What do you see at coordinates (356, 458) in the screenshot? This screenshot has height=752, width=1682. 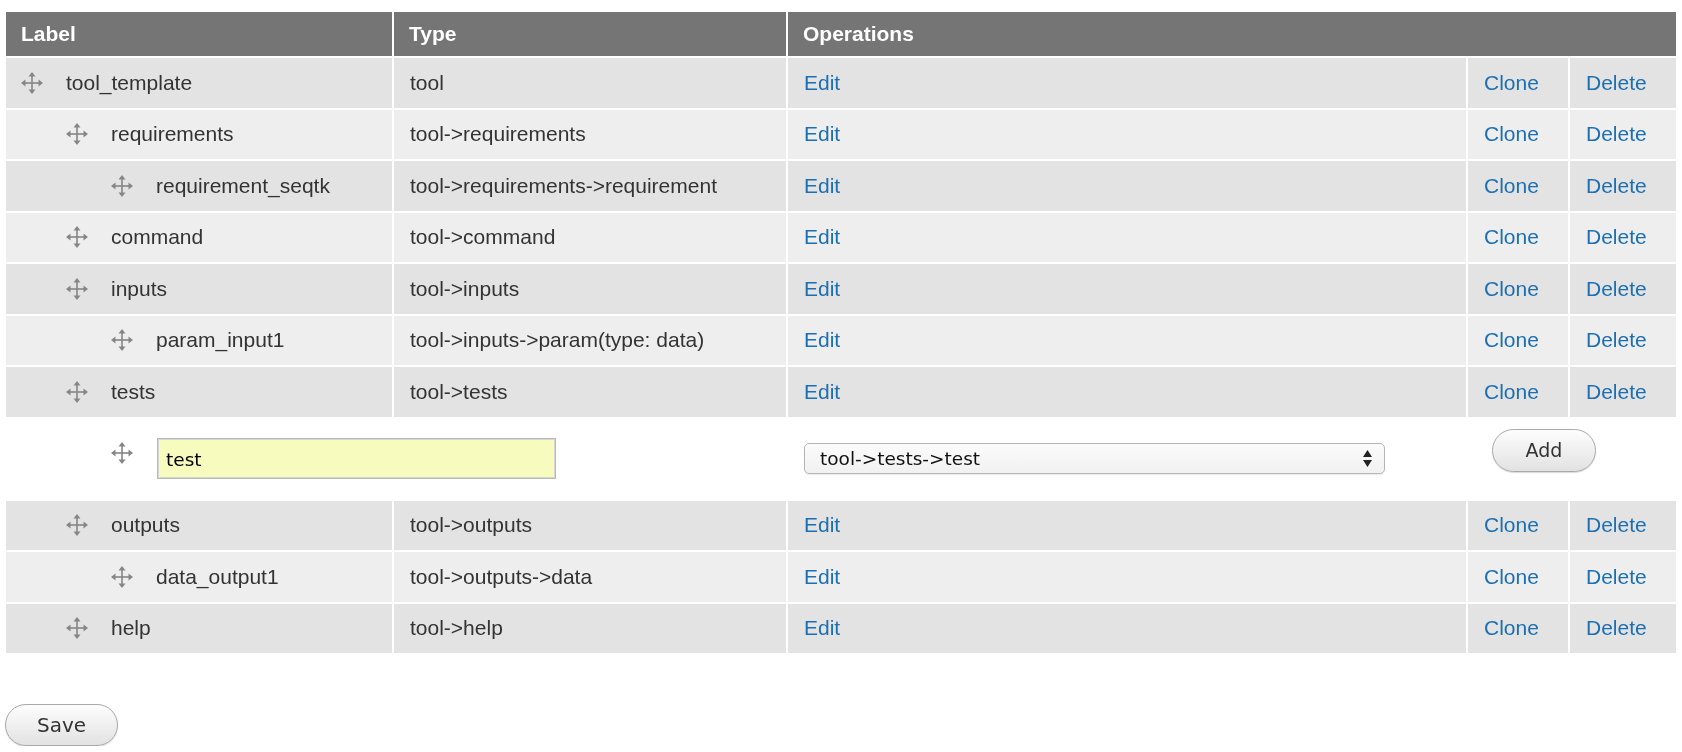 I see `name-input: test` at bounding box center [356, 458].